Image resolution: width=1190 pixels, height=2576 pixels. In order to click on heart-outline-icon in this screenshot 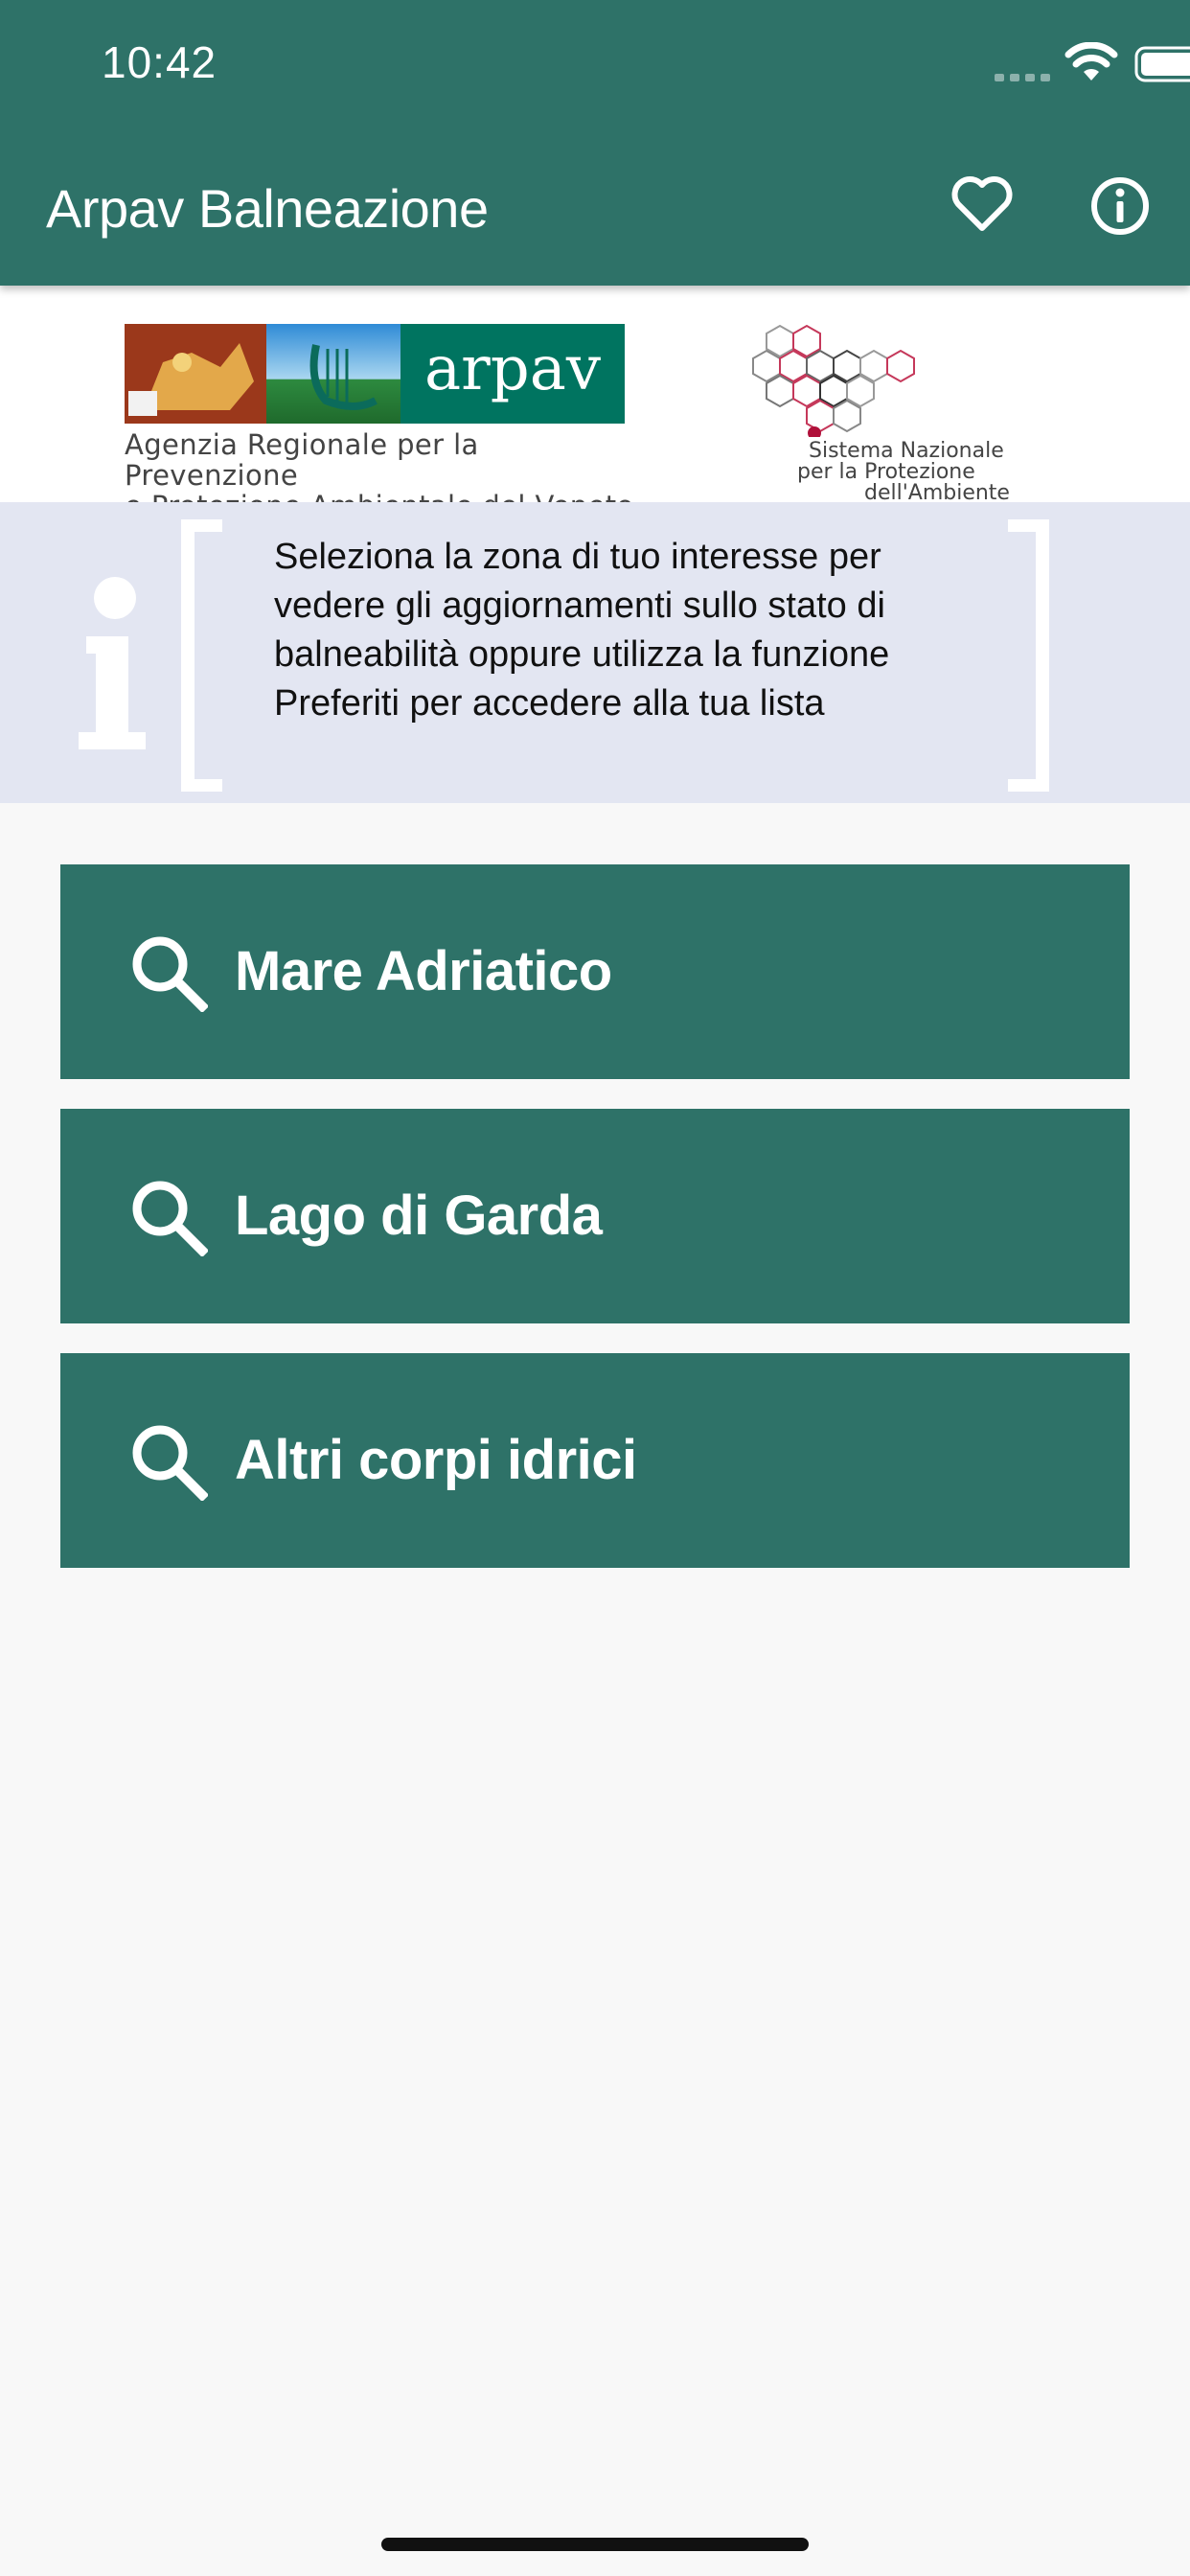, I will do `click(982, 203)`.